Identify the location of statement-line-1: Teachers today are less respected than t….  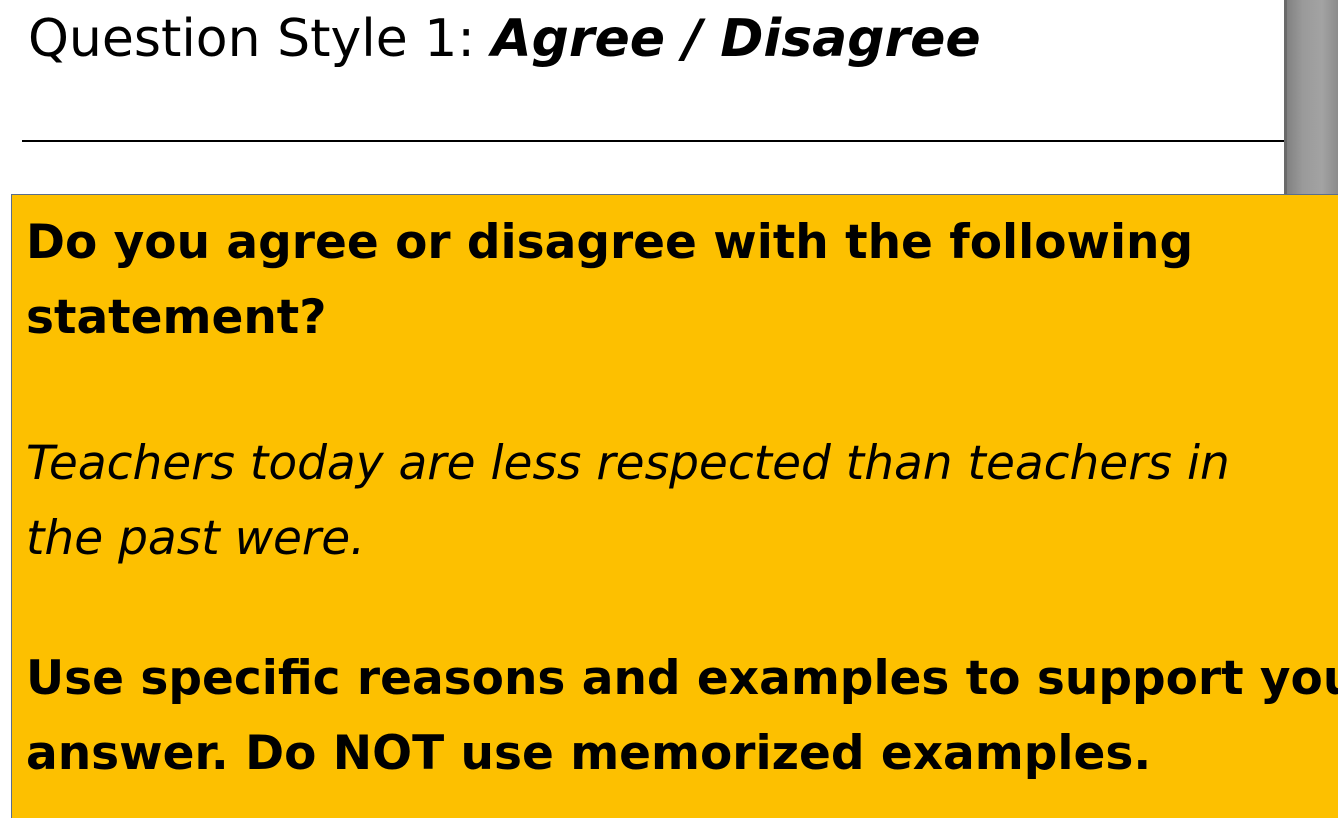
(628, 463).